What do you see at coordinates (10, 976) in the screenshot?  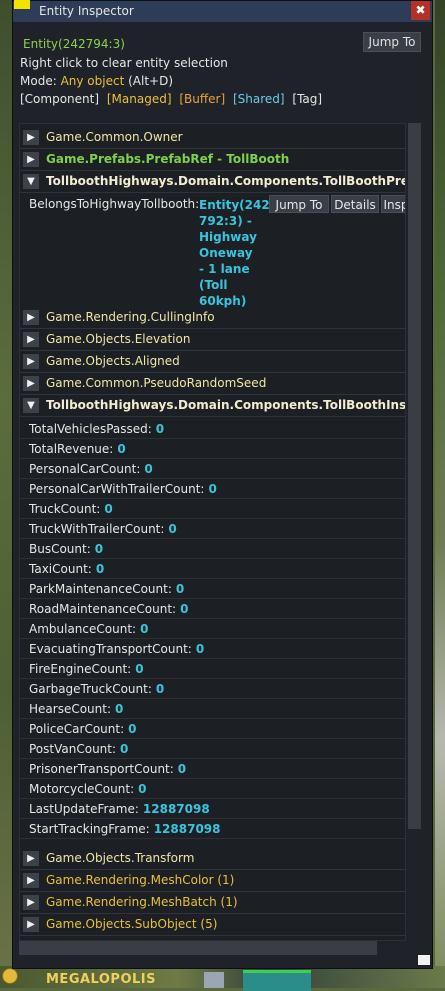 I see `coin-icon` at bounding box center [10, 976].